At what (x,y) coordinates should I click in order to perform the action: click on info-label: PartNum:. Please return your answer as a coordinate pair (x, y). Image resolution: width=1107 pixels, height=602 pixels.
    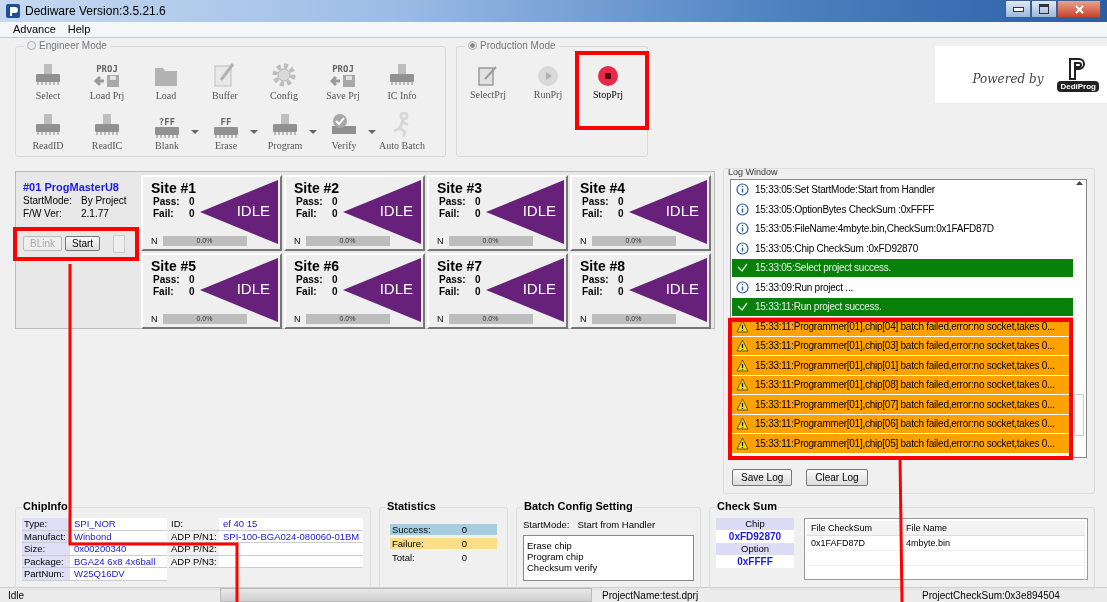
    Looking at the image, I should click on (46, 574).